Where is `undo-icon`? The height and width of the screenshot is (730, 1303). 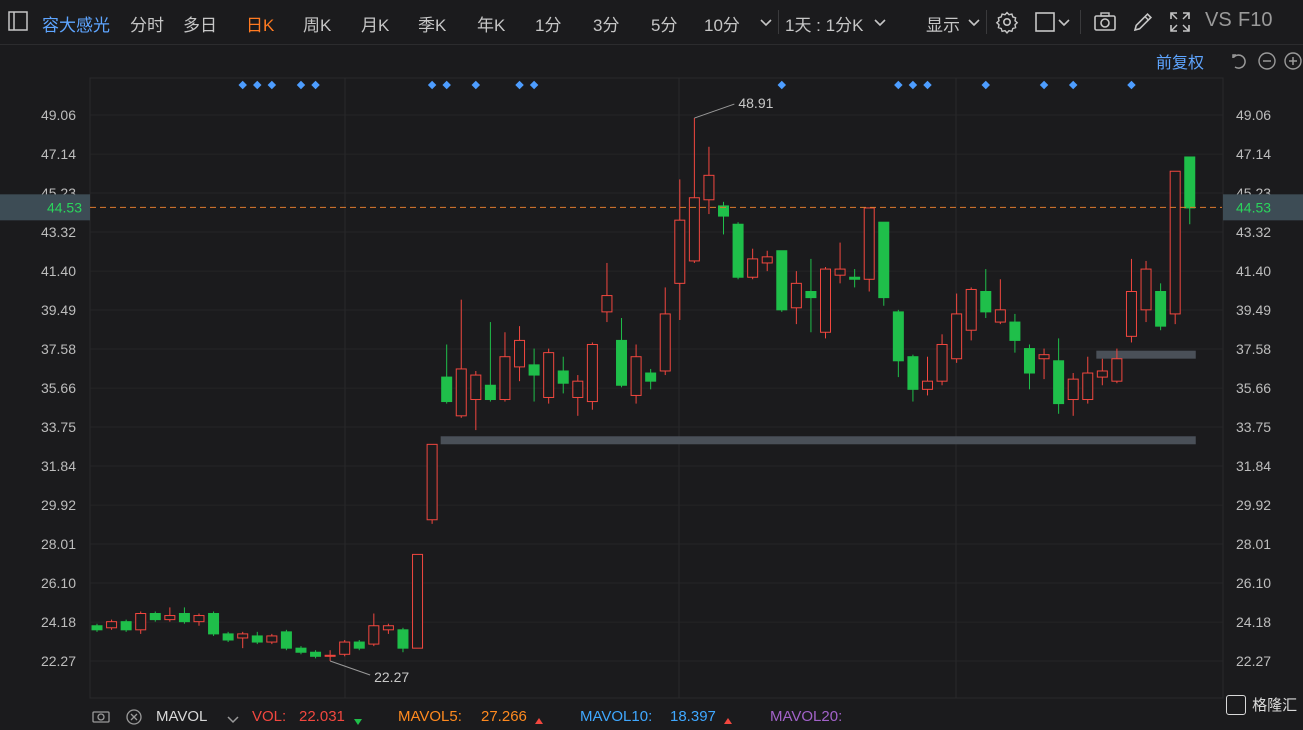
undo-icon is located at coordinates (1239, 61).